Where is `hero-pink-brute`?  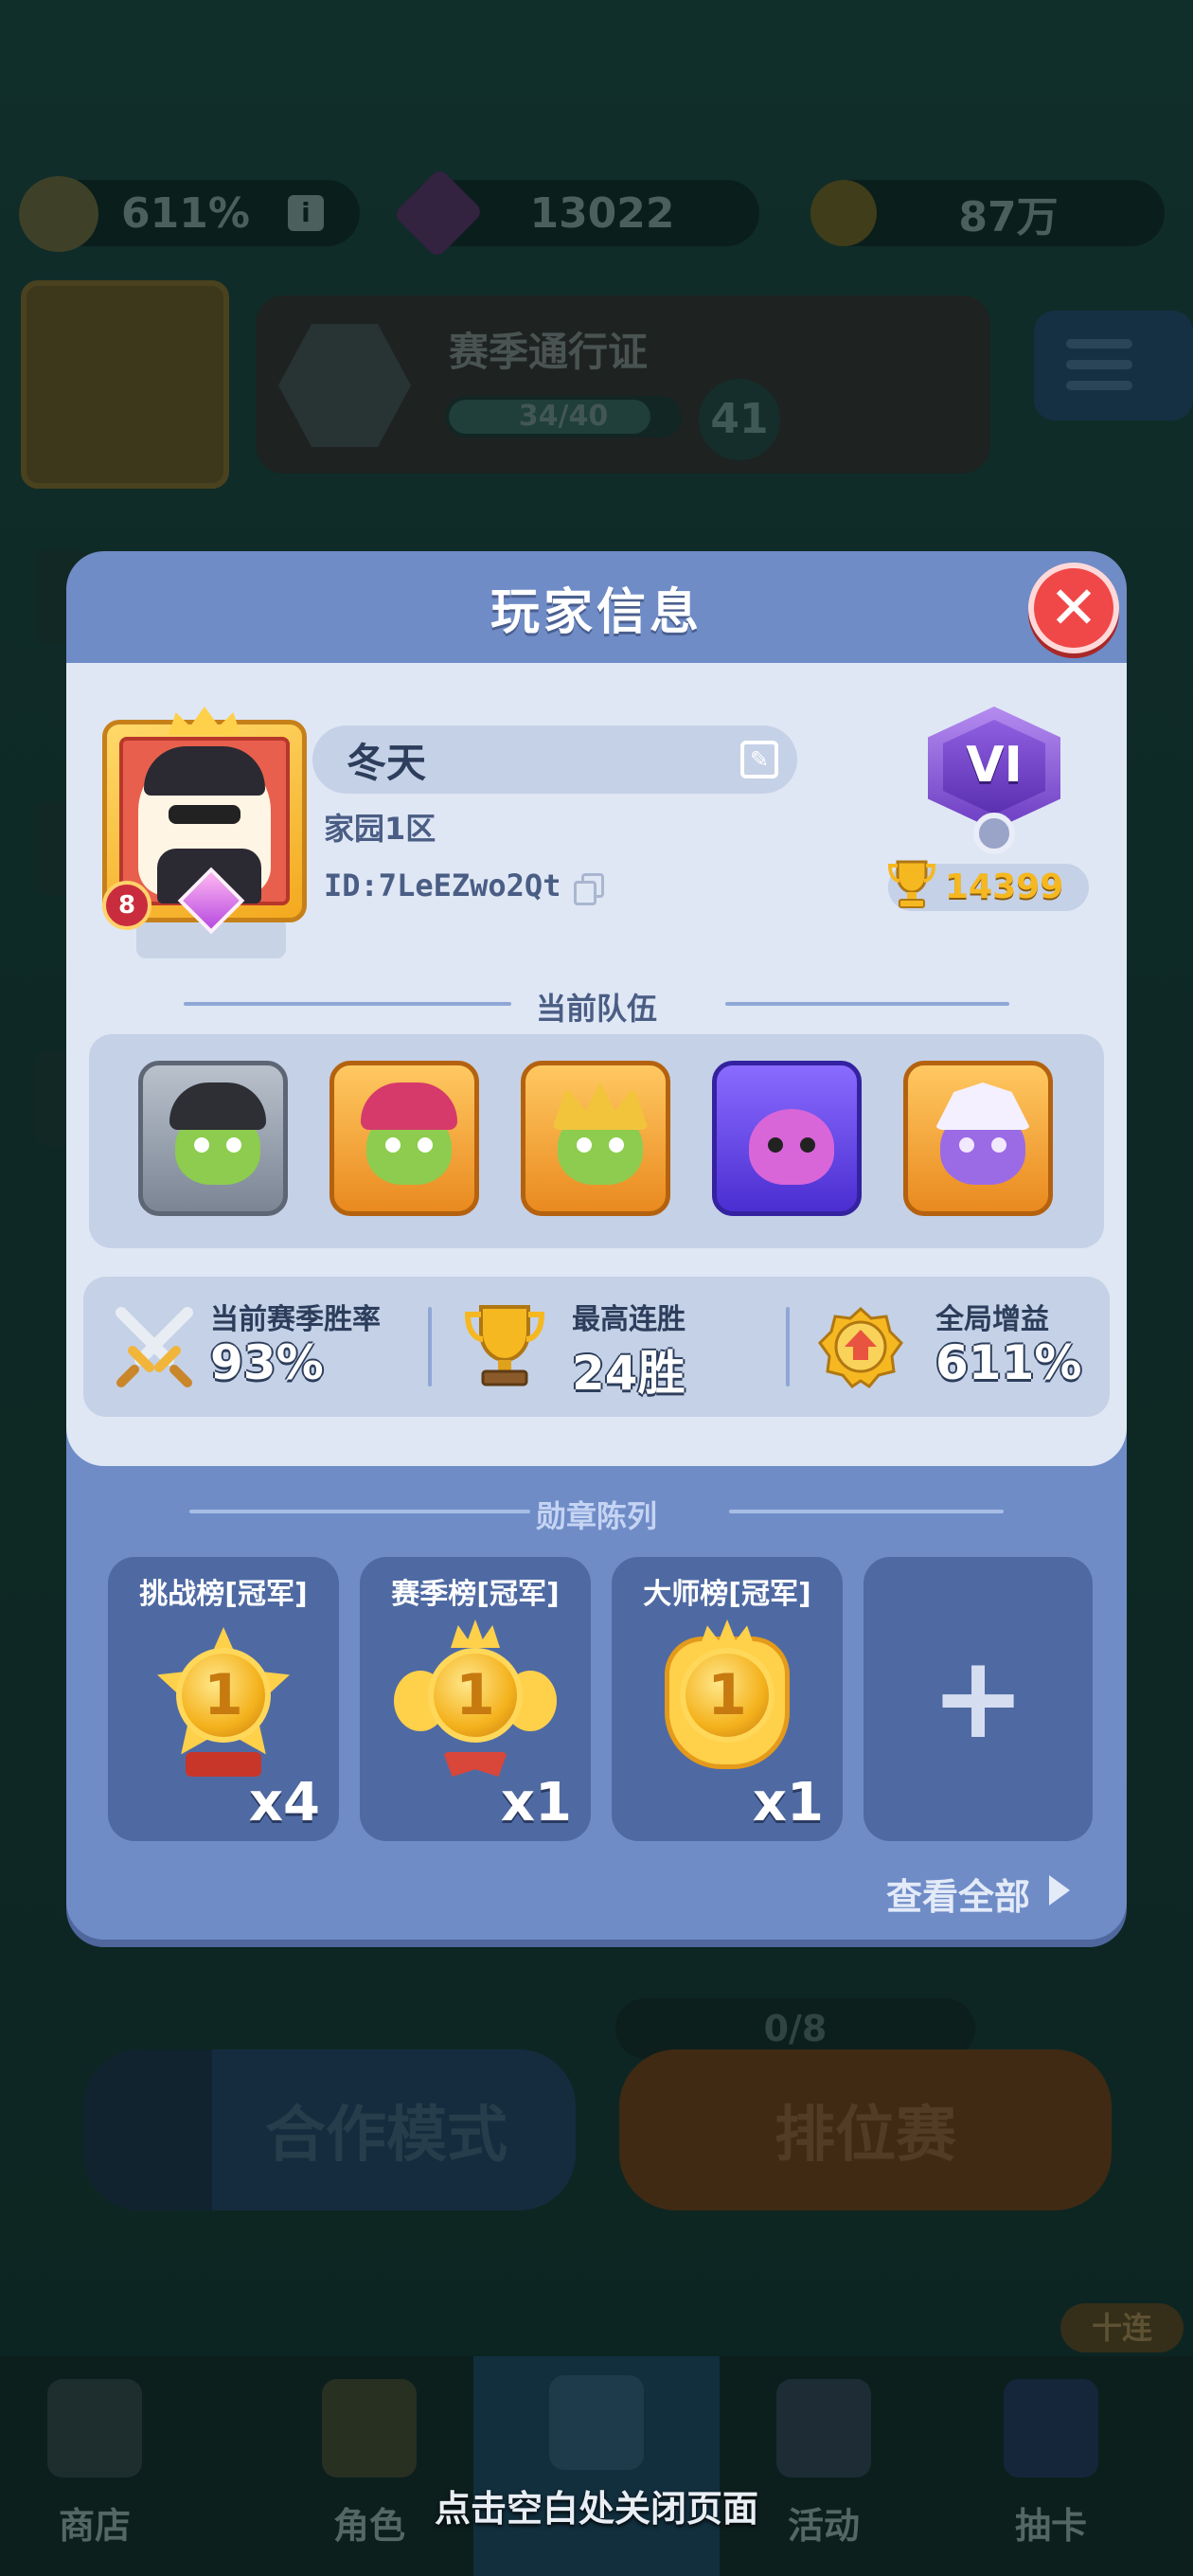
hero-pink-brute is located at coordinates (787, 1138).